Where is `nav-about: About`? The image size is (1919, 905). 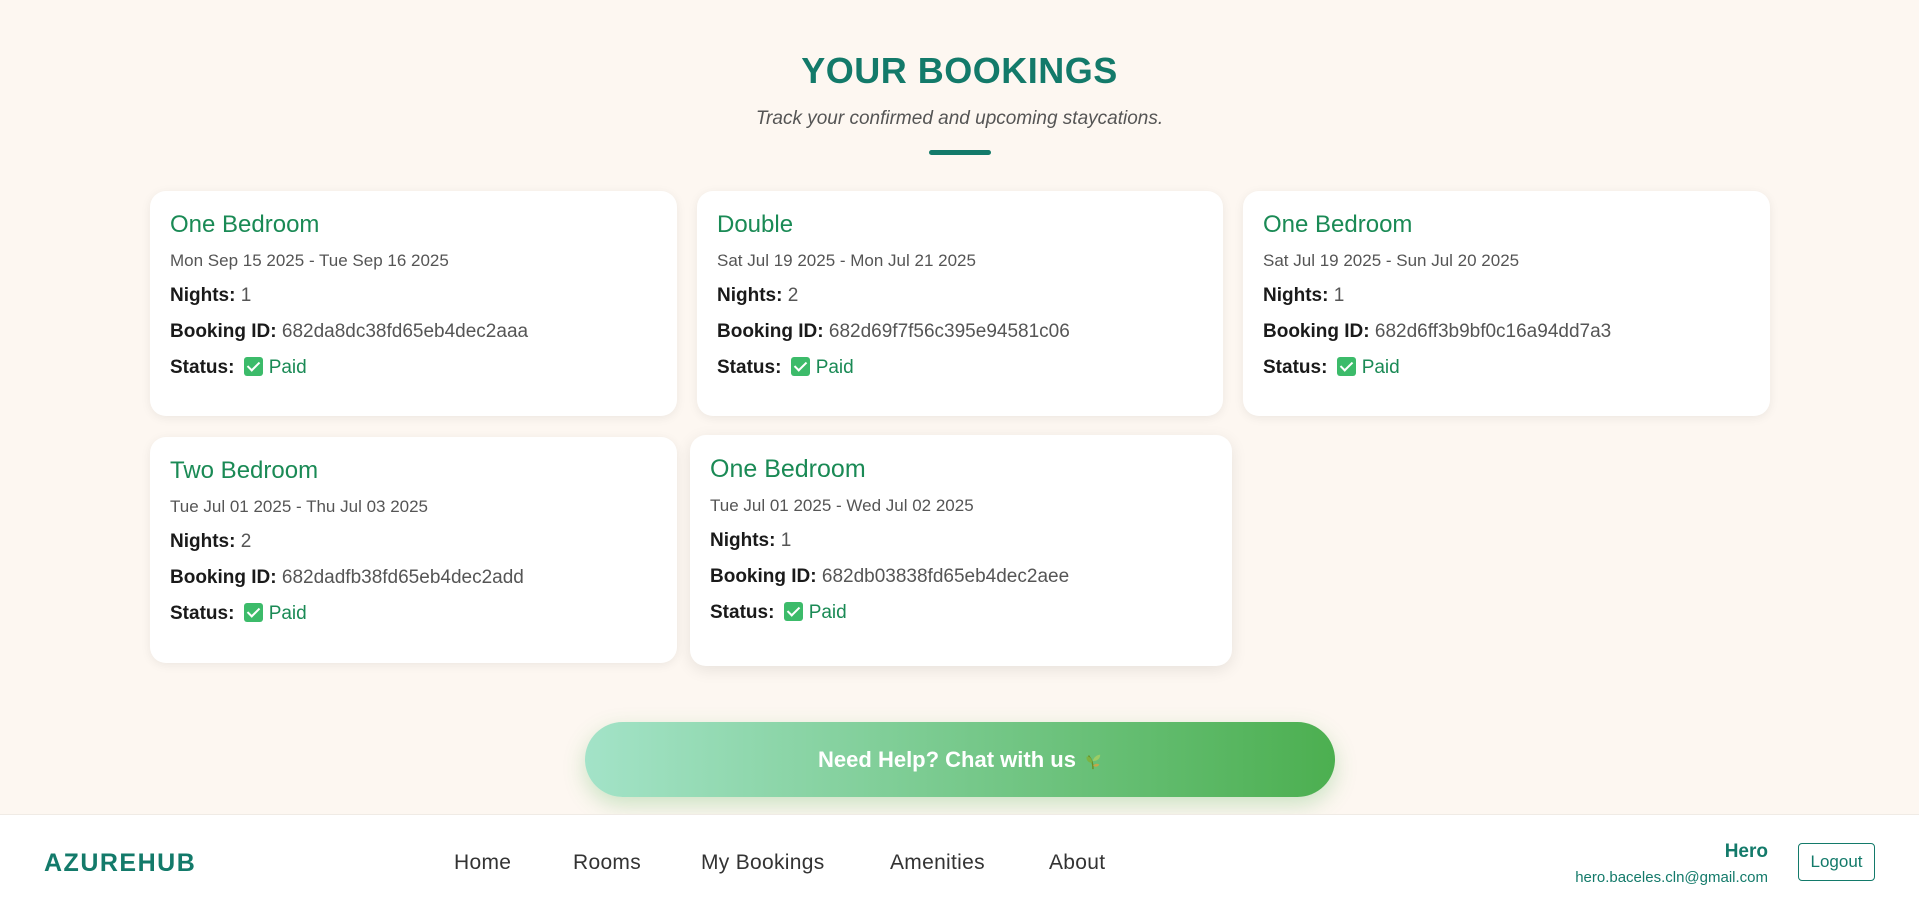
nav-about: About is located at coordinates (1077, 863).